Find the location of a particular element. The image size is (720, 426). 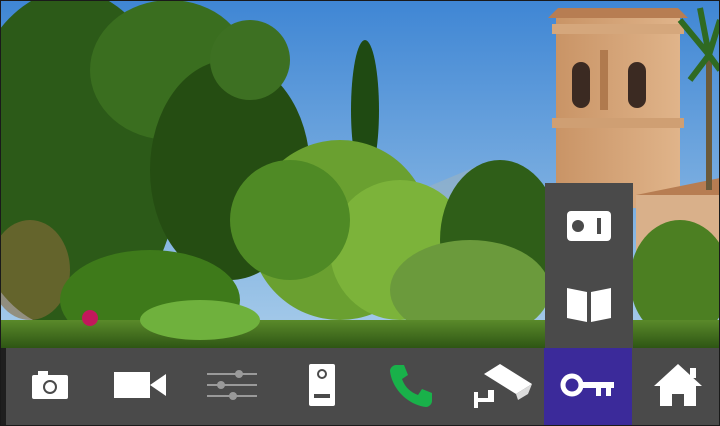

address-book-icon is located at coordinates (589, 306).